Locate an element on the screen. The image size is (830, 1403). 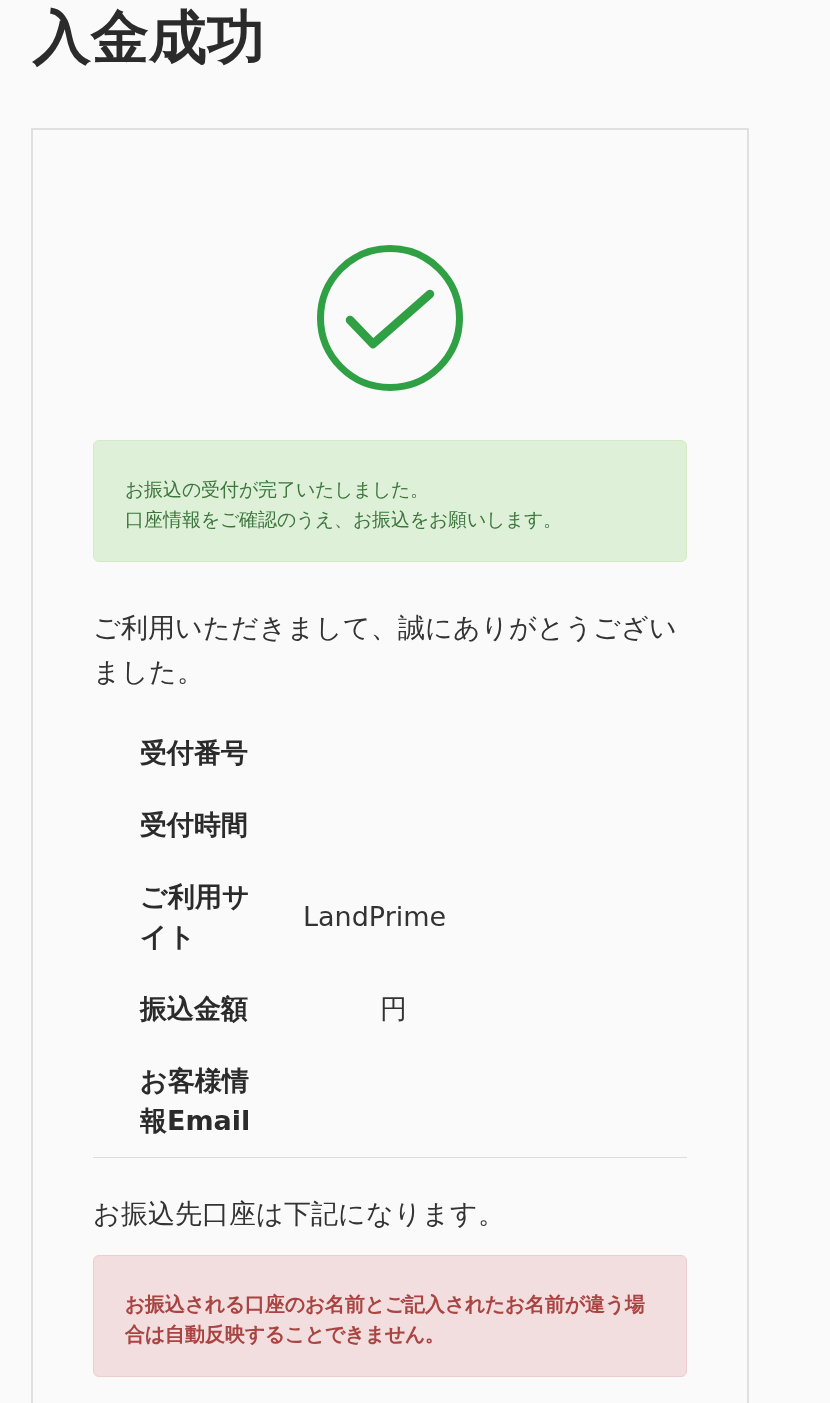
page-title: 入金成功 is located at coordinates (149, 37).